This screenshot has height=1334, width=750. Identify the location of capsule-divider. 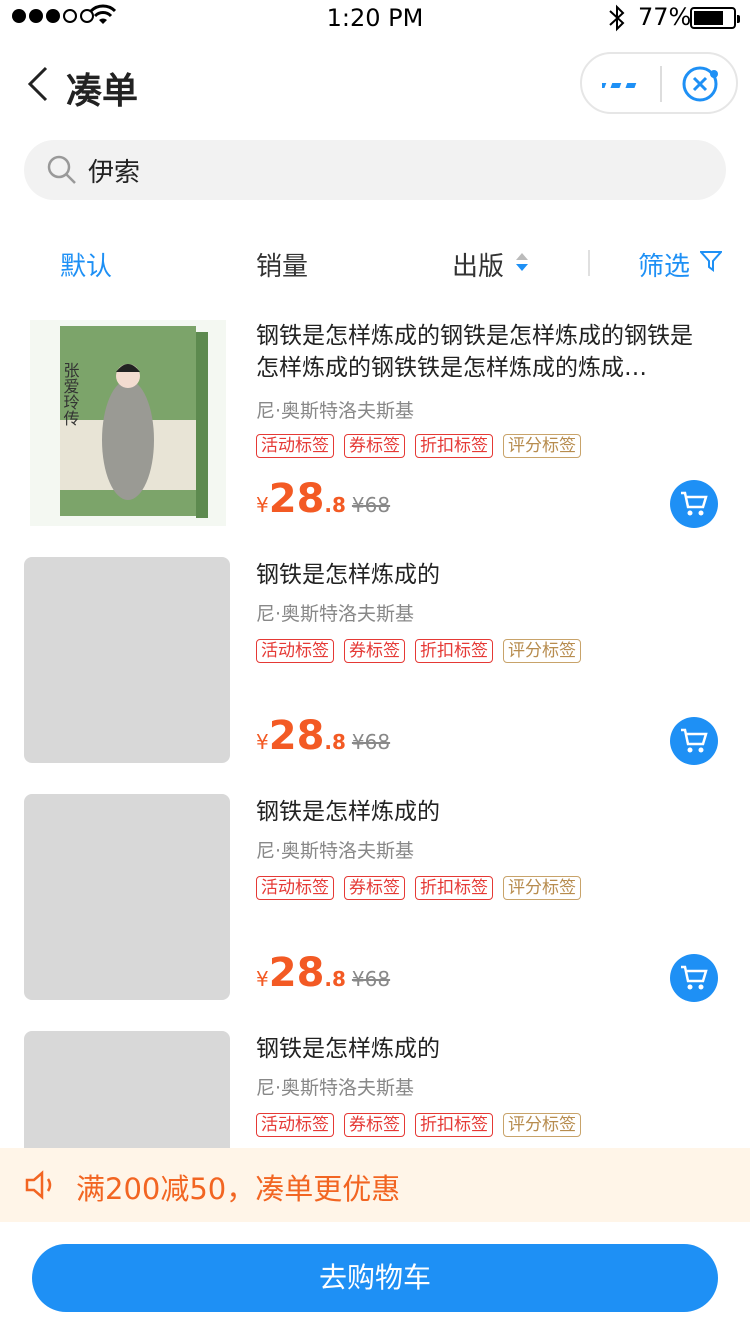
(661, 84).